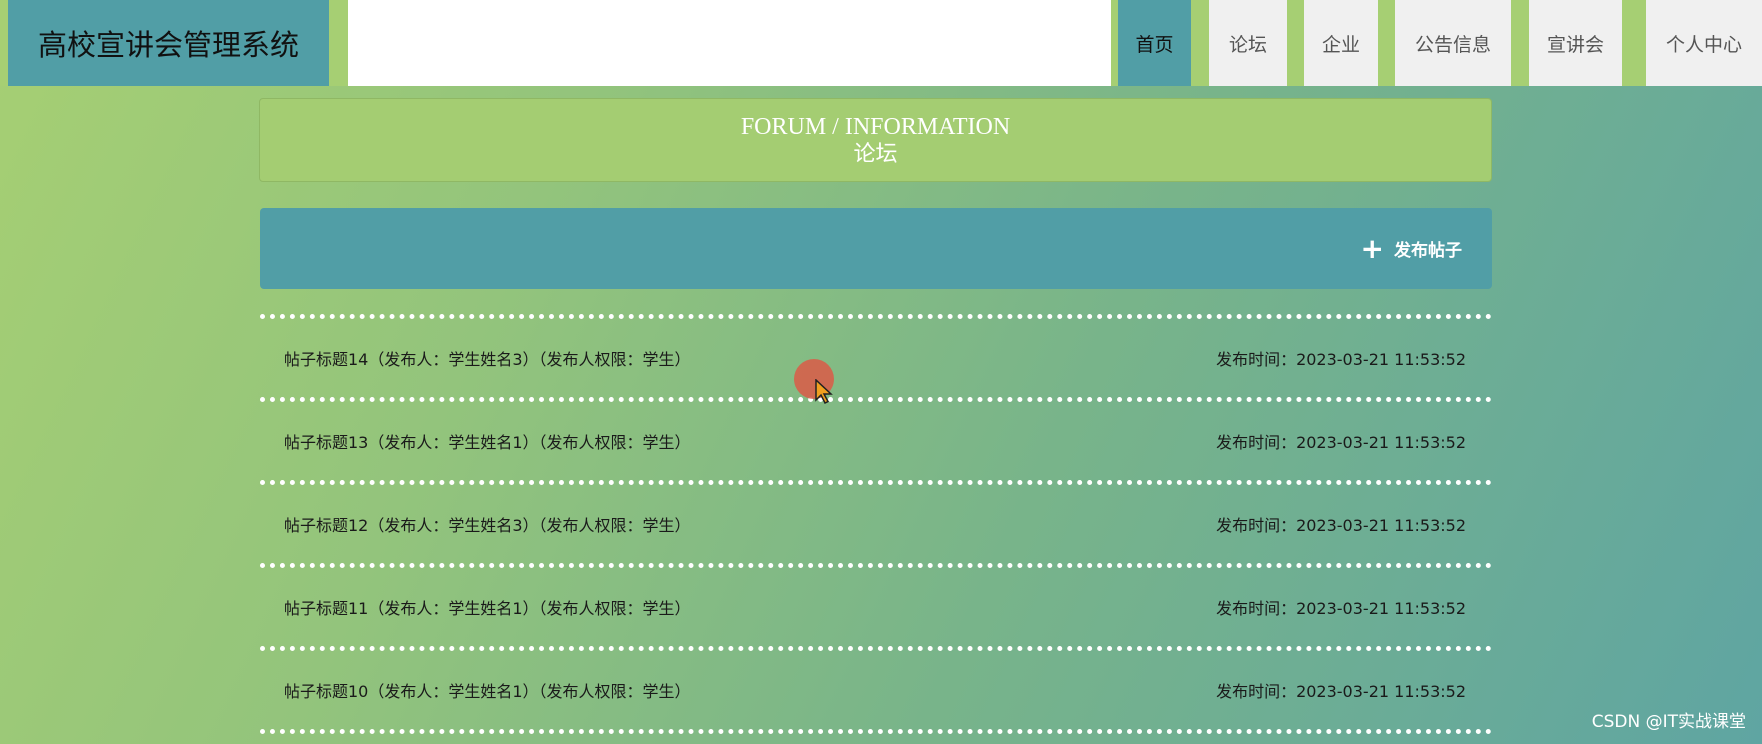 The image size is (1762, 744). I want to click on top-header: 高校宣讲会管理系统 首页 论坛 企业 公告信息 宣讲会 个人中心, so click(881, 43).